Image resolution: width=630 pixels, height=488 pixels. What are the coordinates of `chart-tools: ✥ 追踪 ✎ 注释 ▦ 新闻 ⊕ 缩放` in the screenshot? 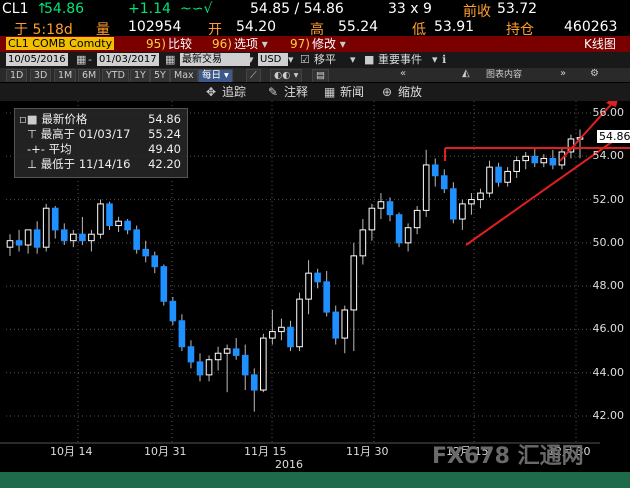 It's located at (315, 92).